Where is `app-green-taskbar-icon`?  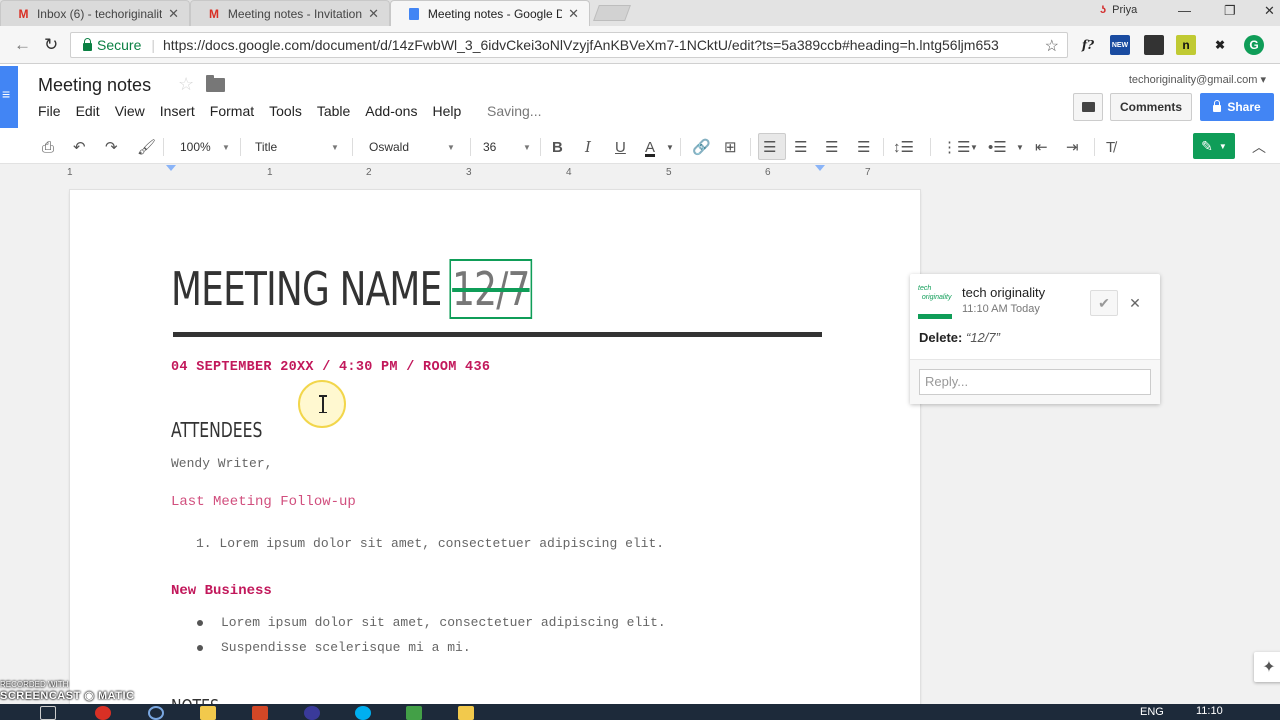 app-green-taskbar-icon is located at coordinates (414, 713).